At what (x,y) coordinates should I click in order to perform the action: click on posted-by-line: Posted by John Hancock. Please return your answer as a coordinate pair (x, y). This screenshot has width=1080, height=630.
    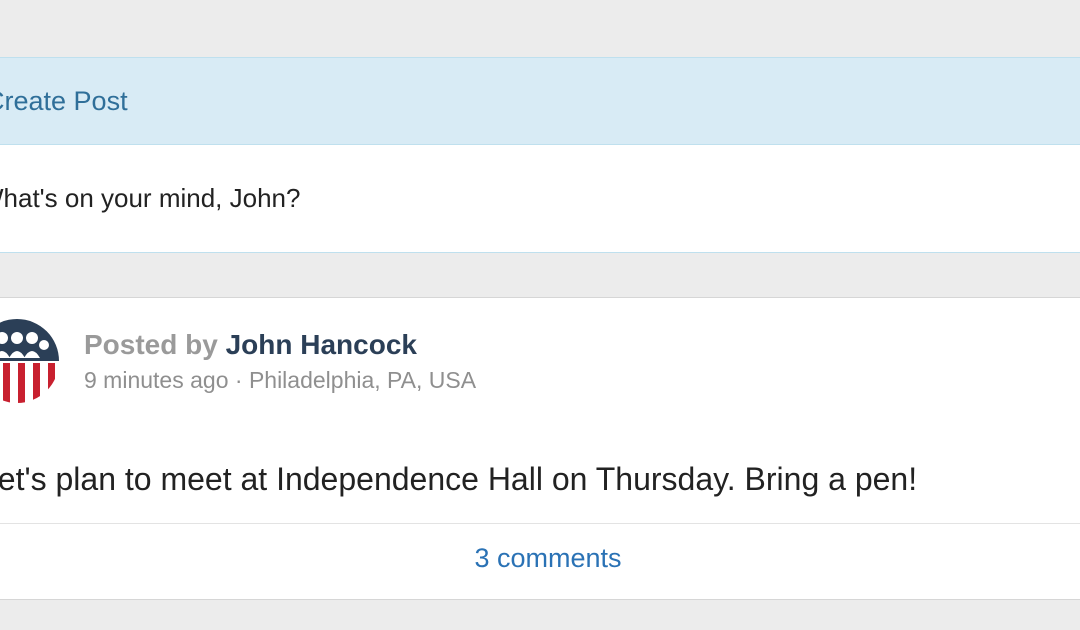
    Looking at the image, I should click on (280, 345).